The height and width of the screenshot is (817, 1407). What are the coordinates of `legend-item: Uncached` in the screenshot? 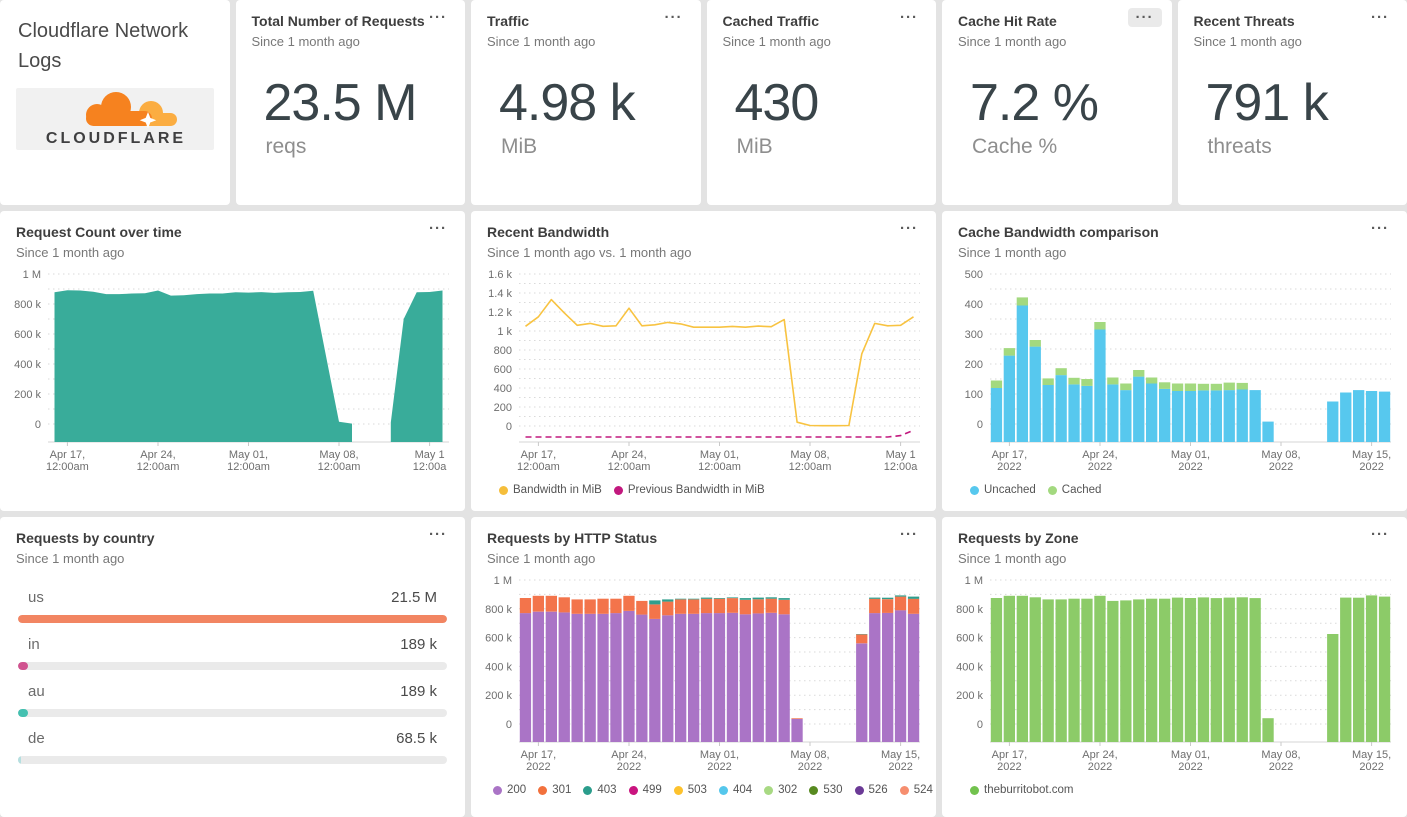 It's located at (1003, 490).